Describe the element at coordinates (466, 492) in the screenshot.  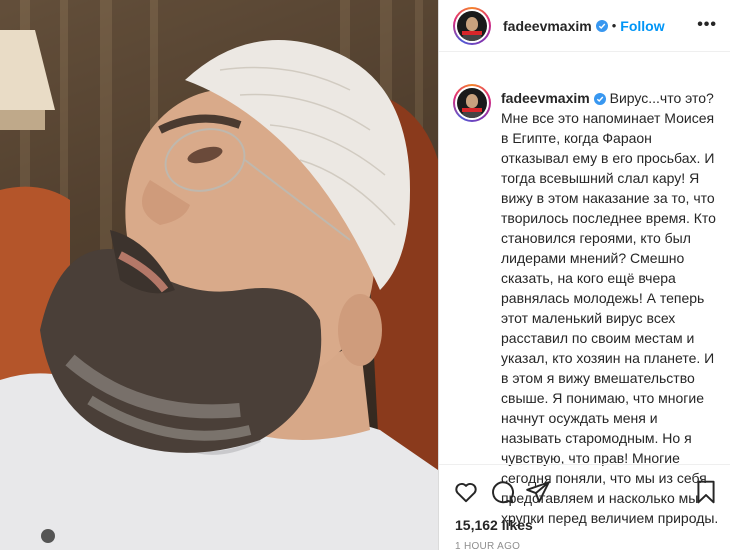
I see `heart-icon` at that location.